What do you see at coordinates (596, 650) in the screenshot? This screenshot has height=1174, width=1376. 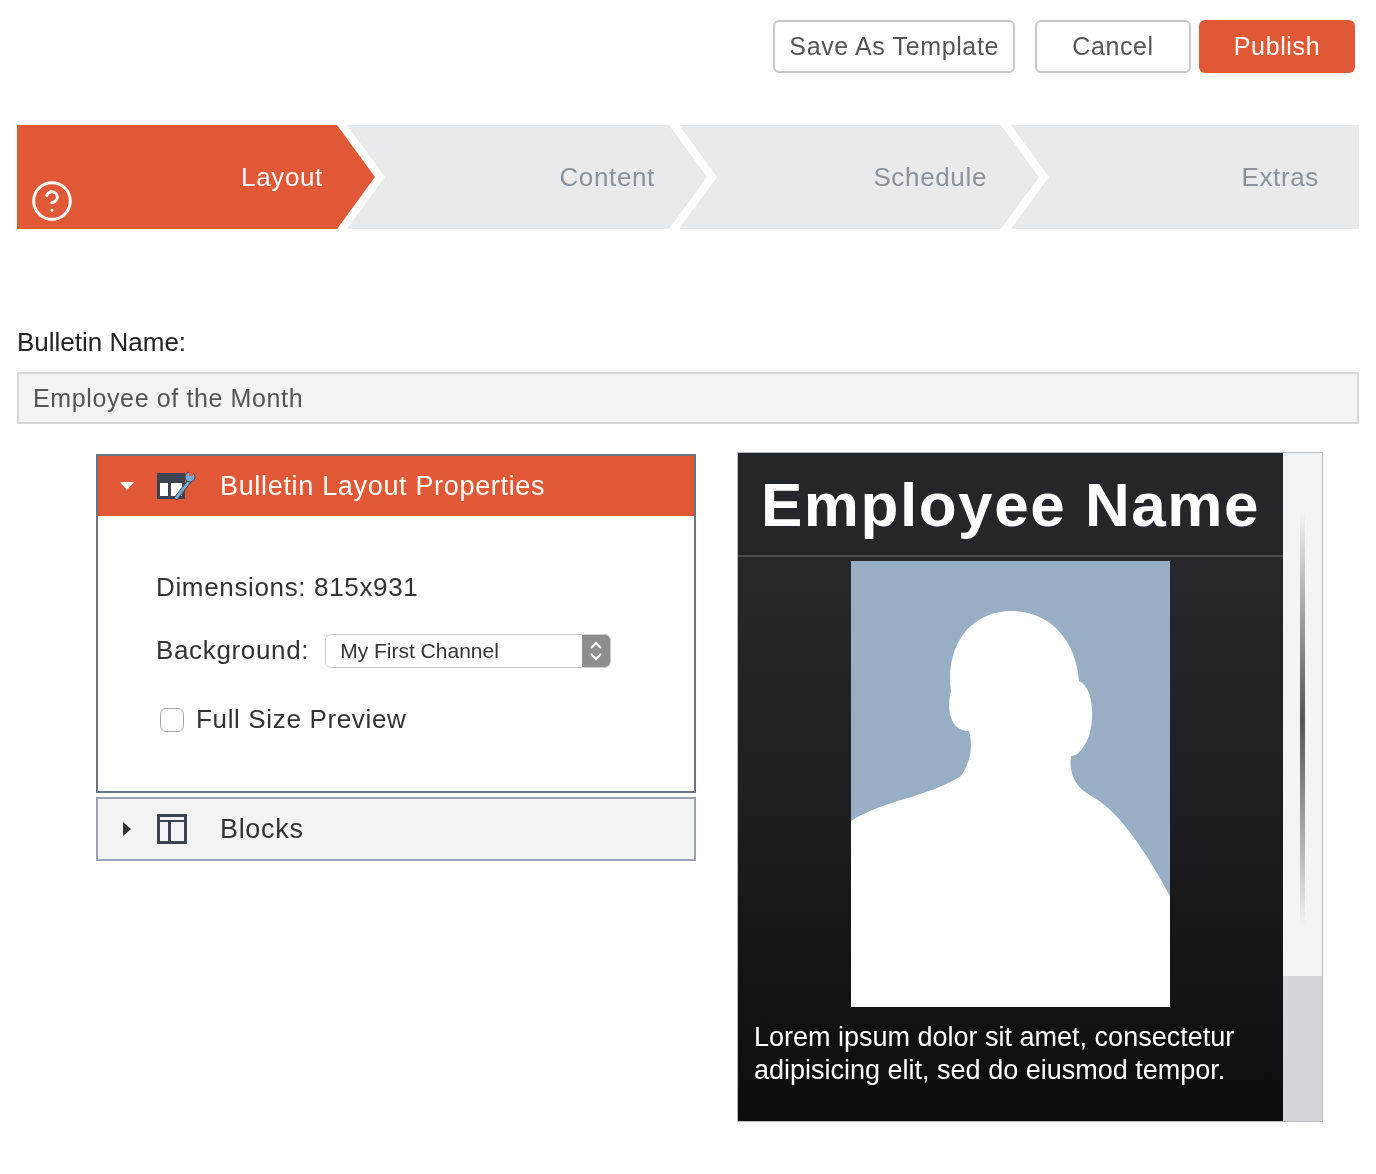 I see `up-down-icon` at bounding box center [596, 650].